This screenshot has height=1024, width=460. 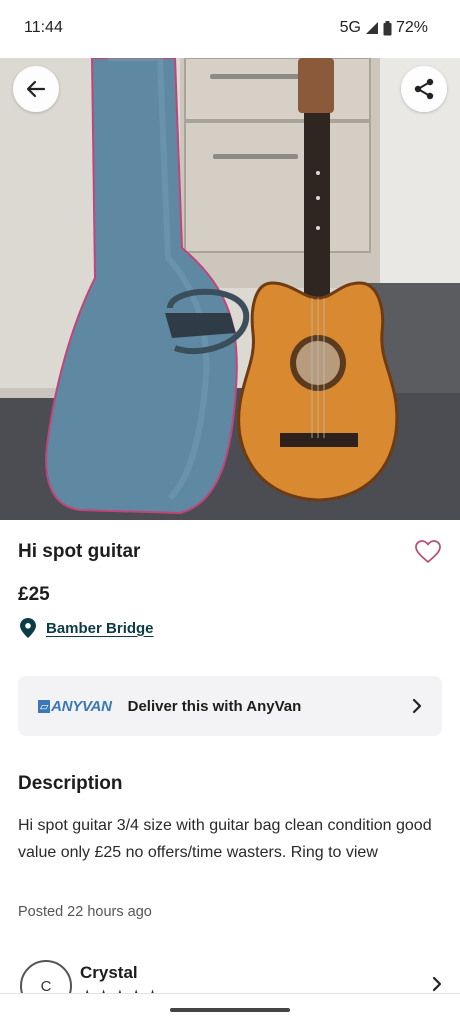 I want to click on status-indicators: 5G 72%, so click(x=384, y=28).